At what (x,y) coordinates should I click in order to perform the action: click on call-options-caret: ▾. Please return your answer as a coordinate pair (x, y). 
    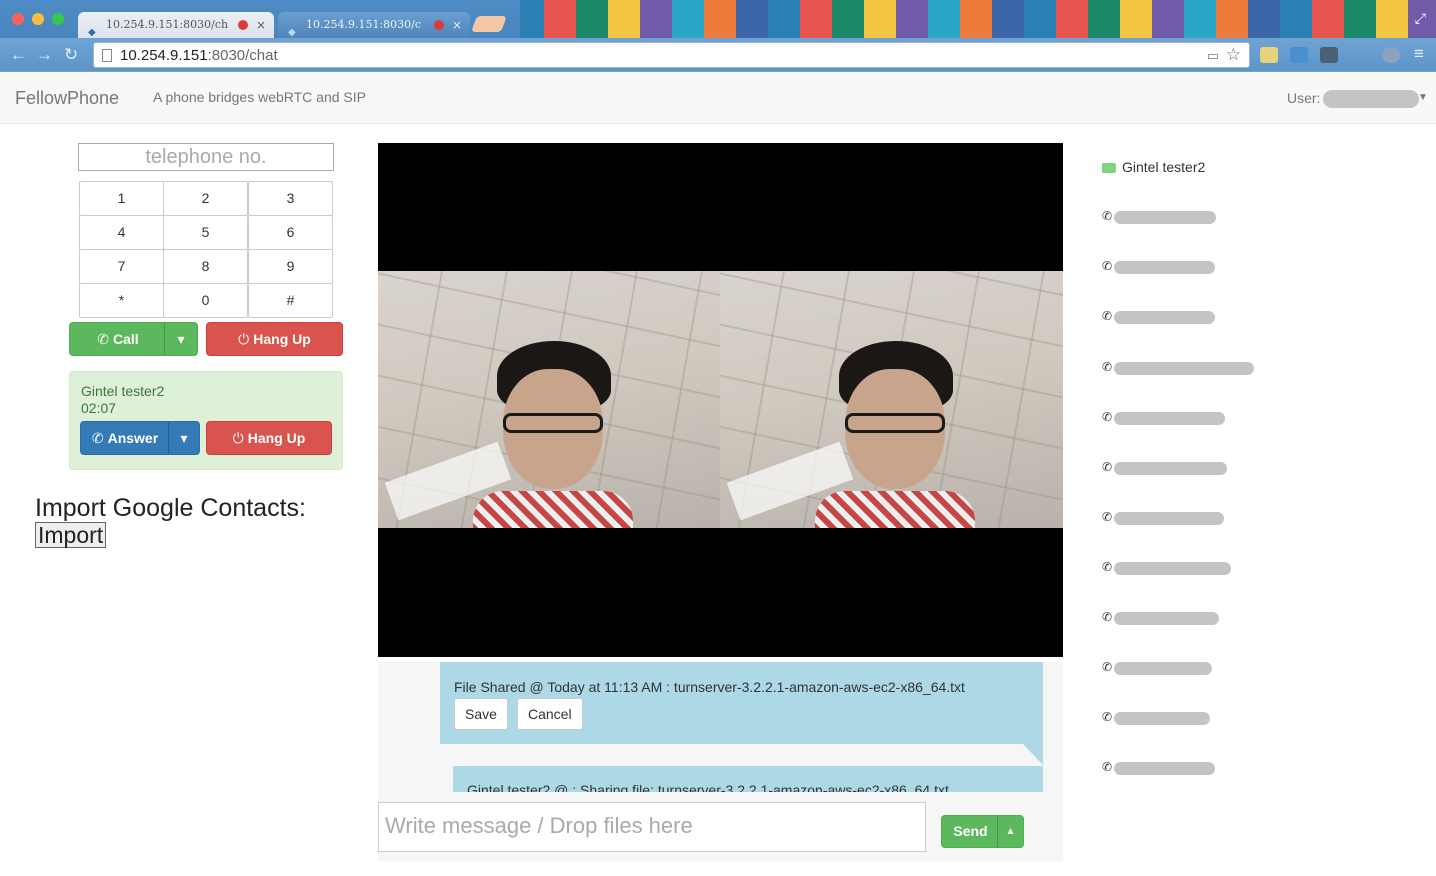
    Looking at the image, I should click on (180, 339).